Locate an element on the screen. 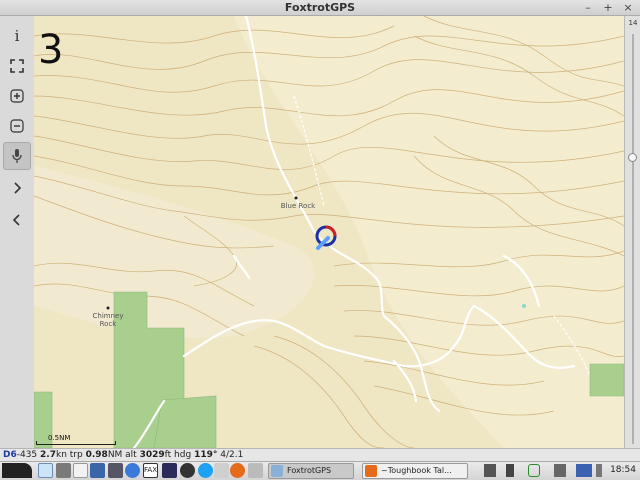 Image resolution: width=640 pixels, height=480 pixels. fax-icon: FAX is located at coordinates (150, 470).